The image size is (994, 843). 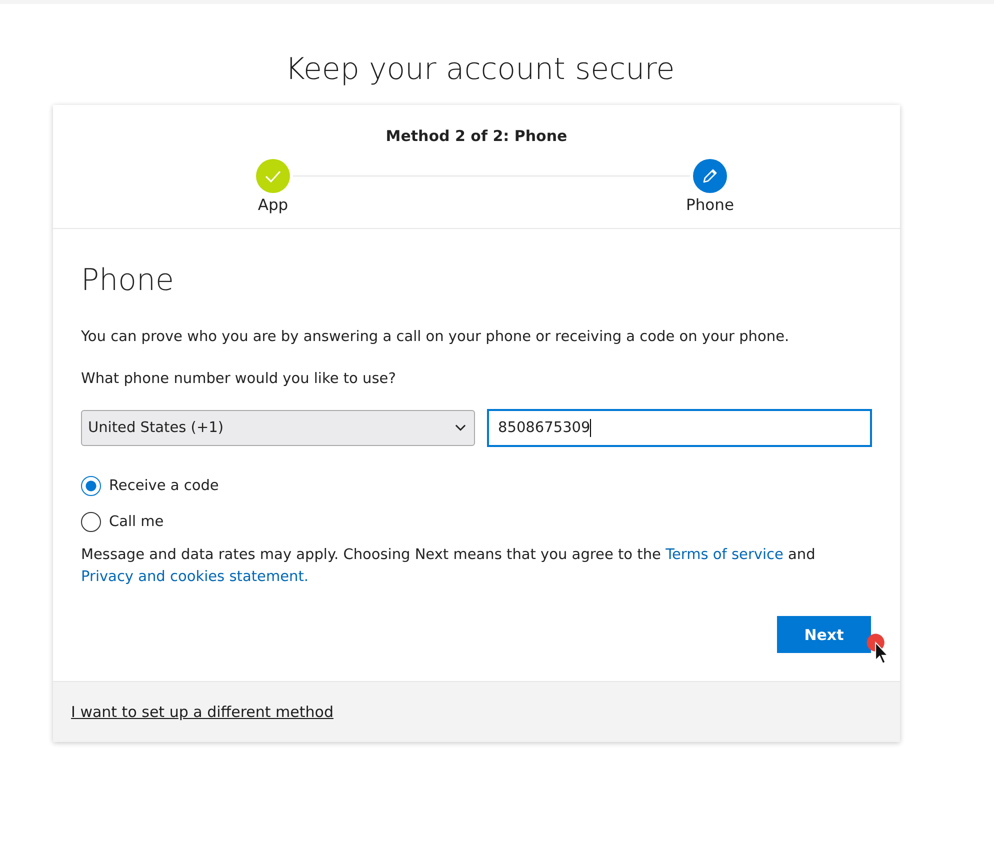 I want to click on step-label: Phone, so click(x=710, y=205).